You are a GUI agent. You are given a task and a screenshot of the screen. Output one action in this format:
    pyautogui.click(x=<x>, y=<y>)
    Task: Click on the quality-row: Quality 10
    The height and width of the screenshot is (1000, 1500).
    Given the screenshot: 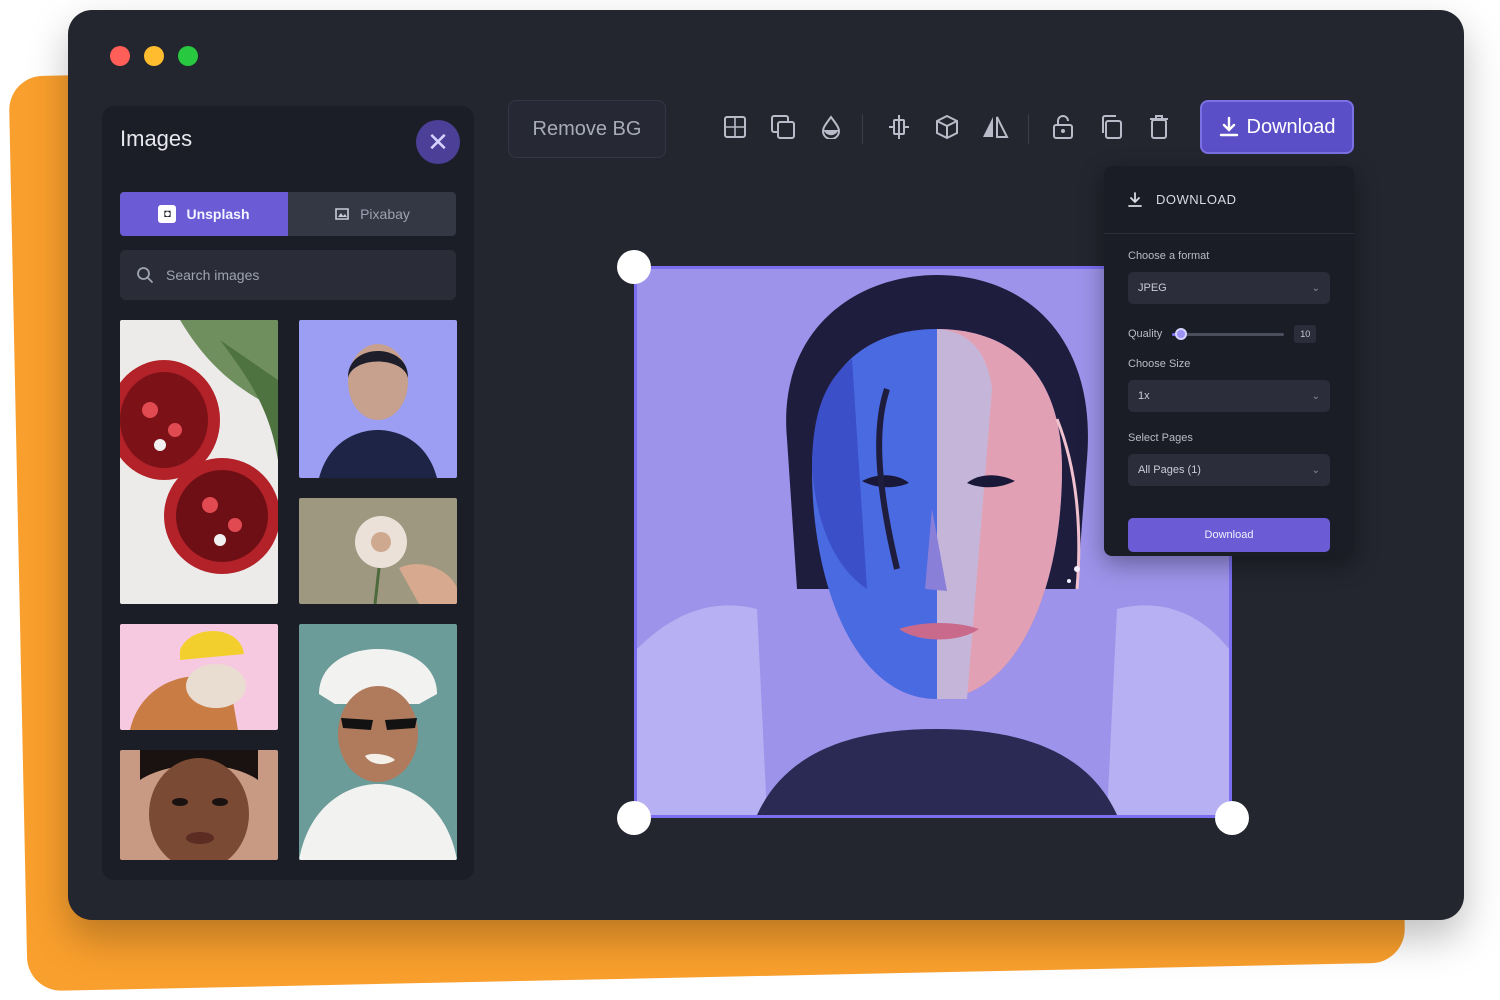 What is the action you would take?
    pyautogui.click(x=1229, y=334)
    